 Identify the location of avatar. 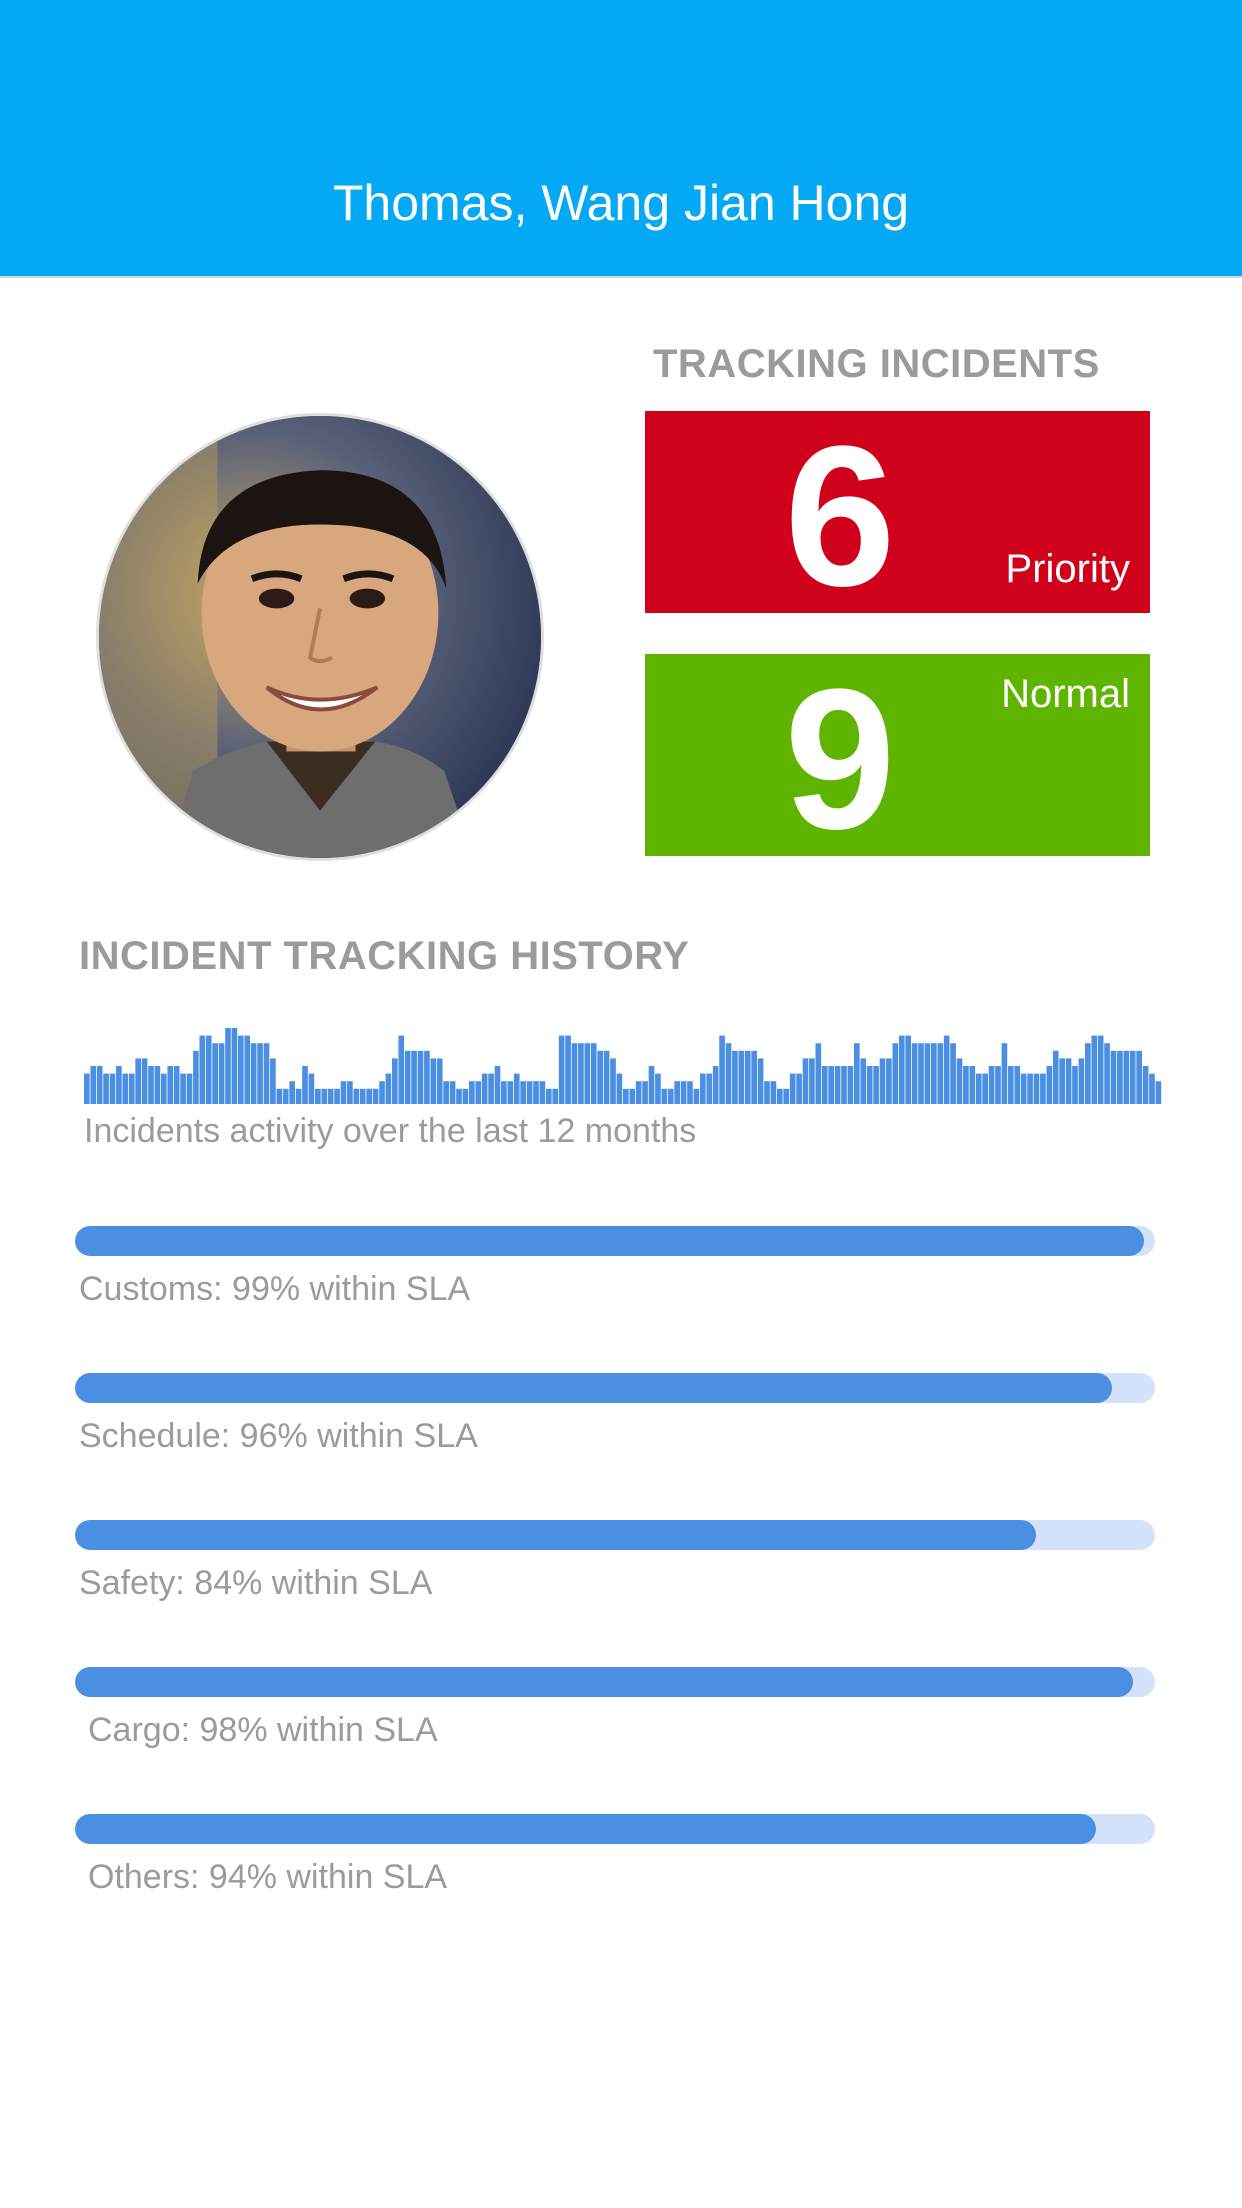
(320, 637).